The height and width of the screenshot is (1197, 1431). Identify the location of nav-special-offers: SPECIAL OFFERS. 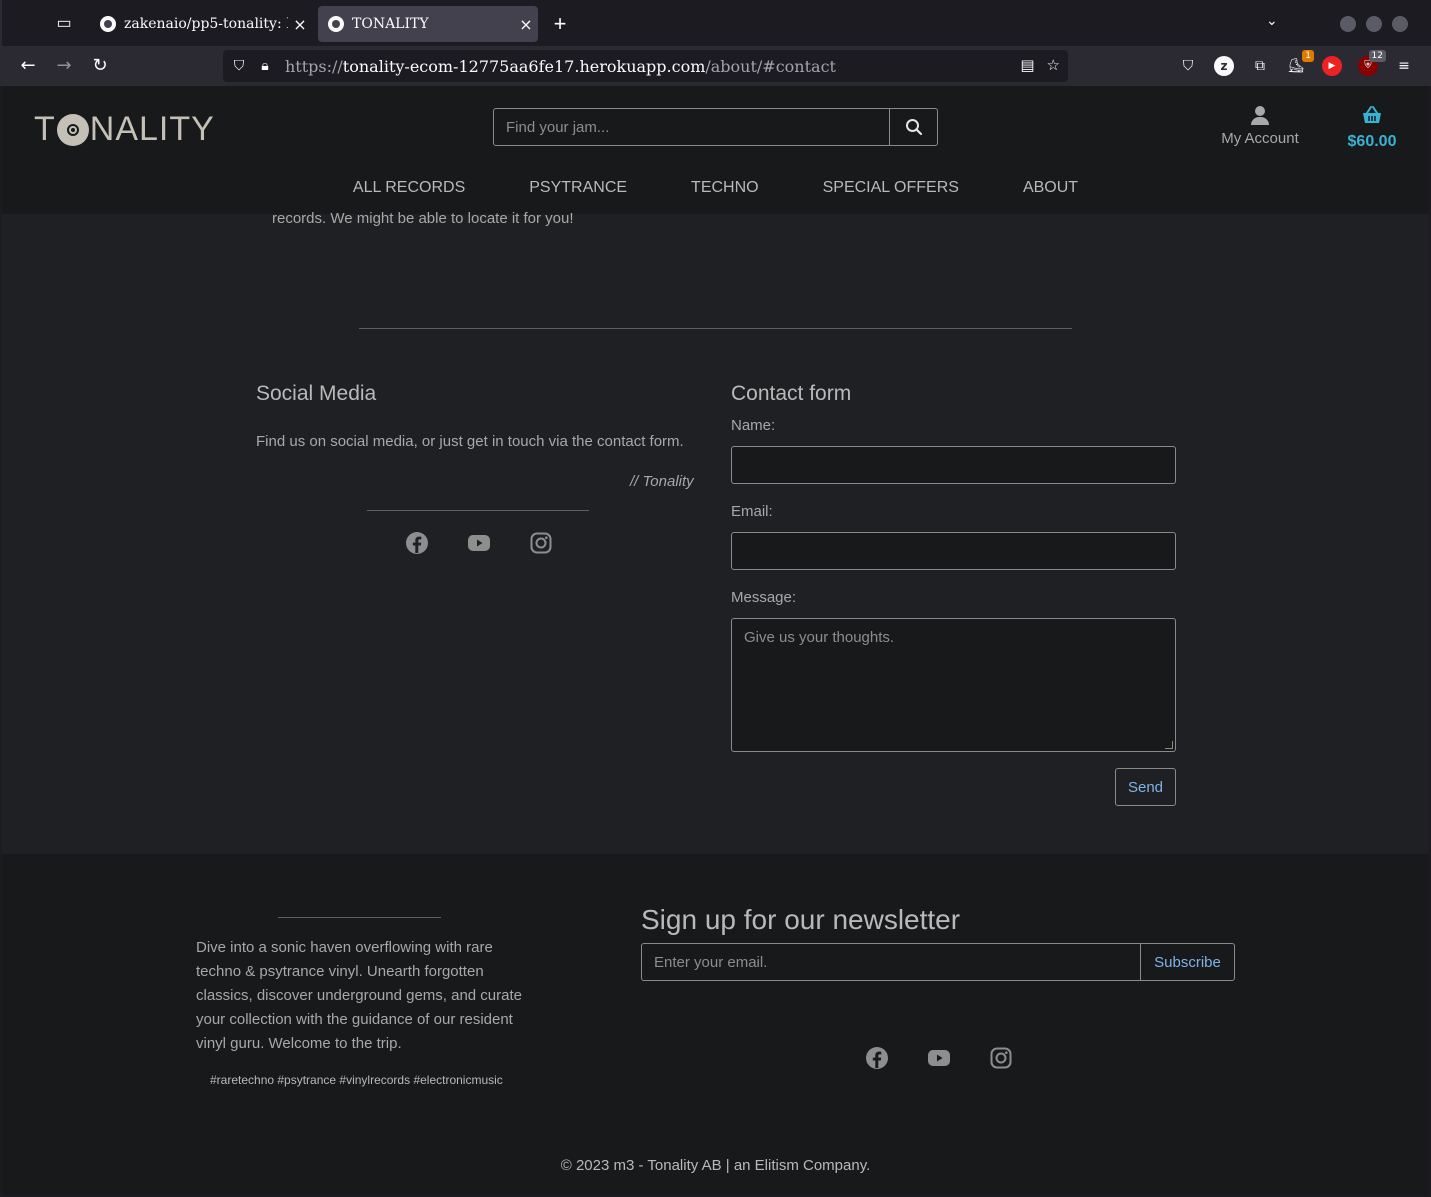
(891, 188).